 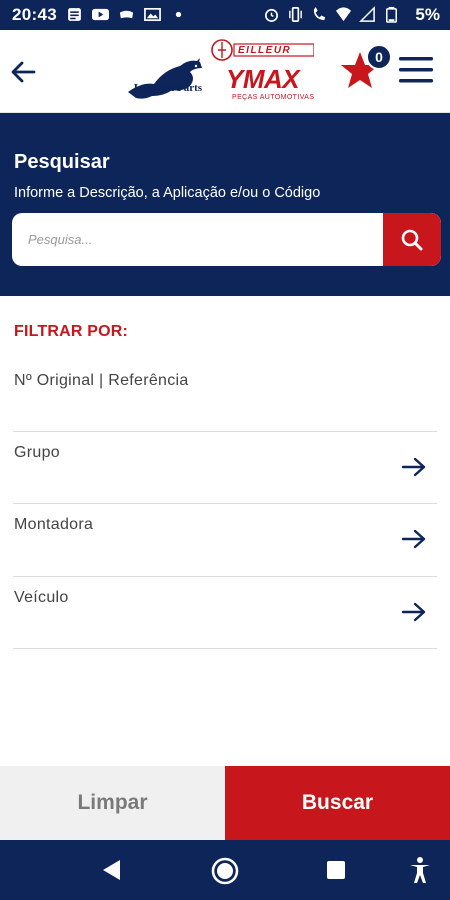 I want to click on status-time: 20:43, so click(x=34, y=14).